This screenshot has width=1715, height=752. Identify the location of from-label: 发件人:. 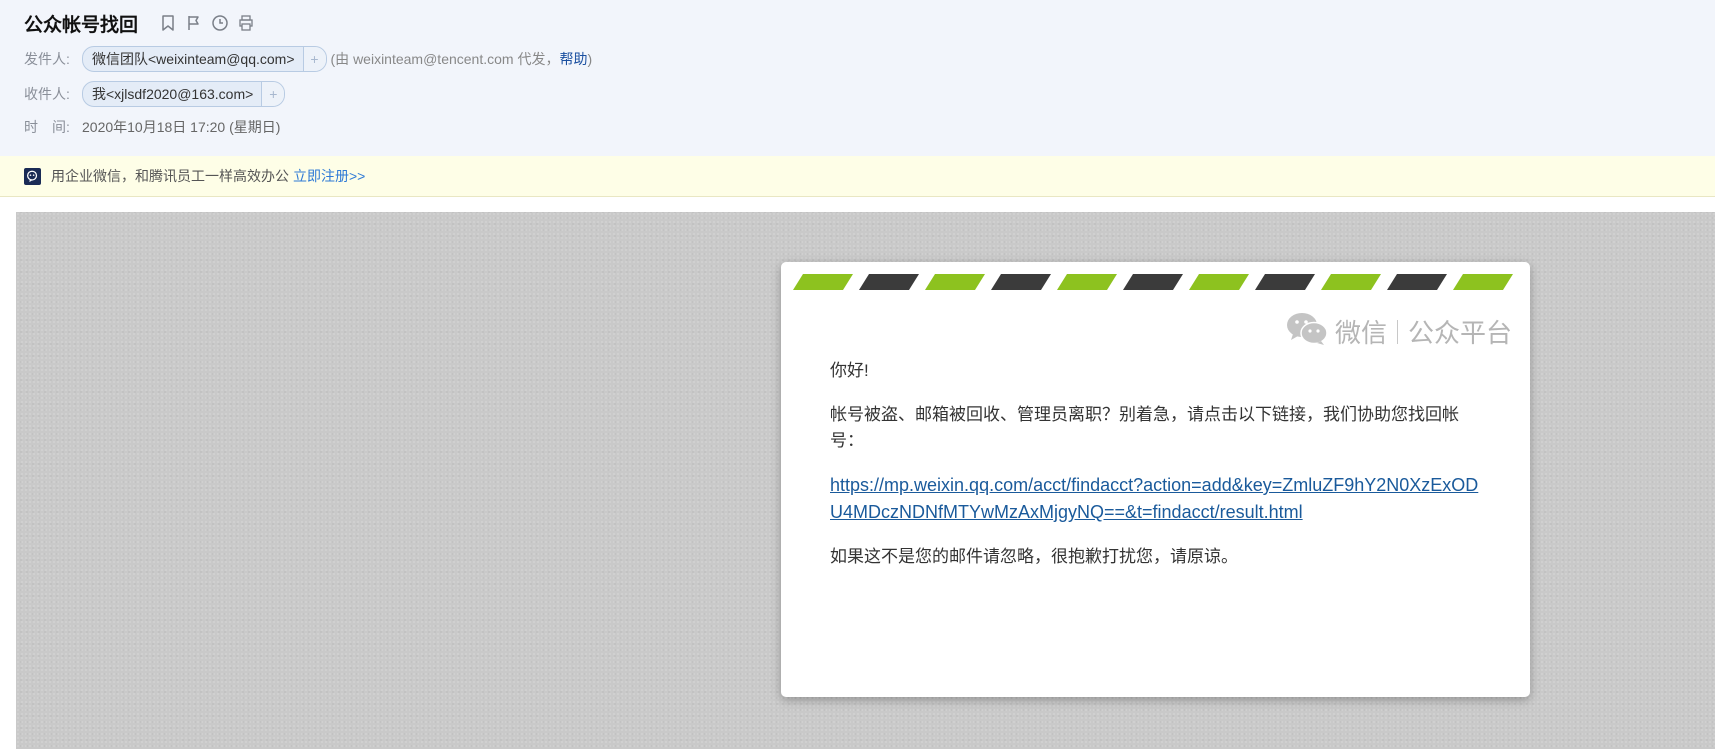
(47, 59).